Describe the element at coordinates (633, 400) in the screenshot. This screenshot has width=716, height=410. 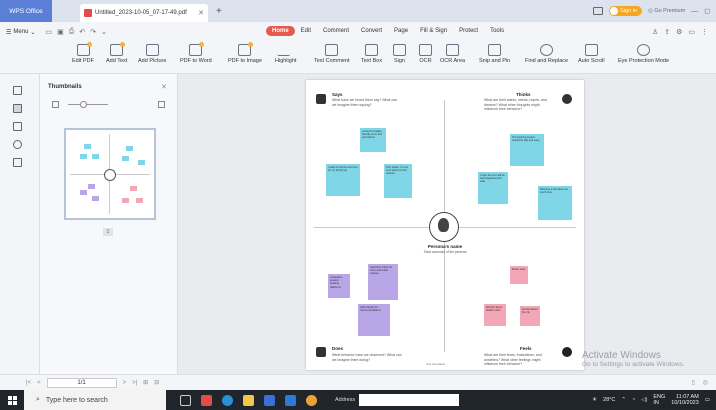
I see `network-icon: ◔` at that location.